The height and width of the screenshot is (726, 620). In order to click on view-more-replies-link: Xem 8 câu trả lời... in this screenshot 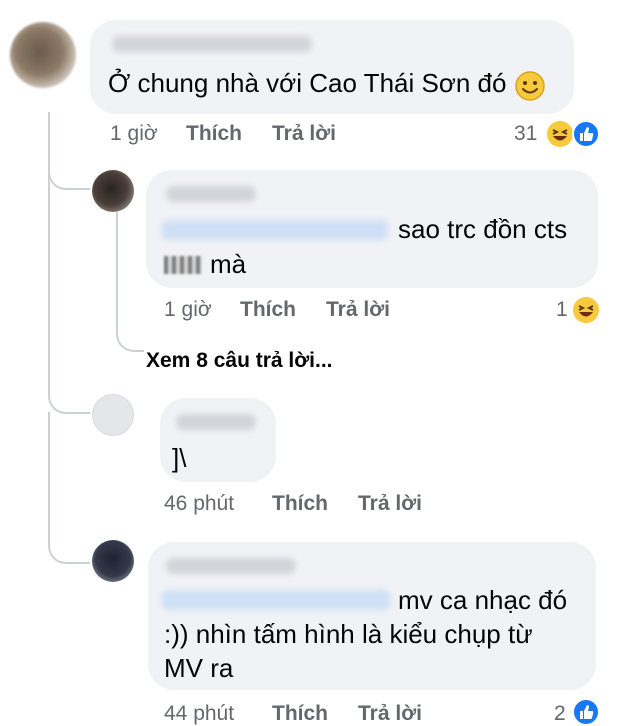, I will do `click(239, 361)`.